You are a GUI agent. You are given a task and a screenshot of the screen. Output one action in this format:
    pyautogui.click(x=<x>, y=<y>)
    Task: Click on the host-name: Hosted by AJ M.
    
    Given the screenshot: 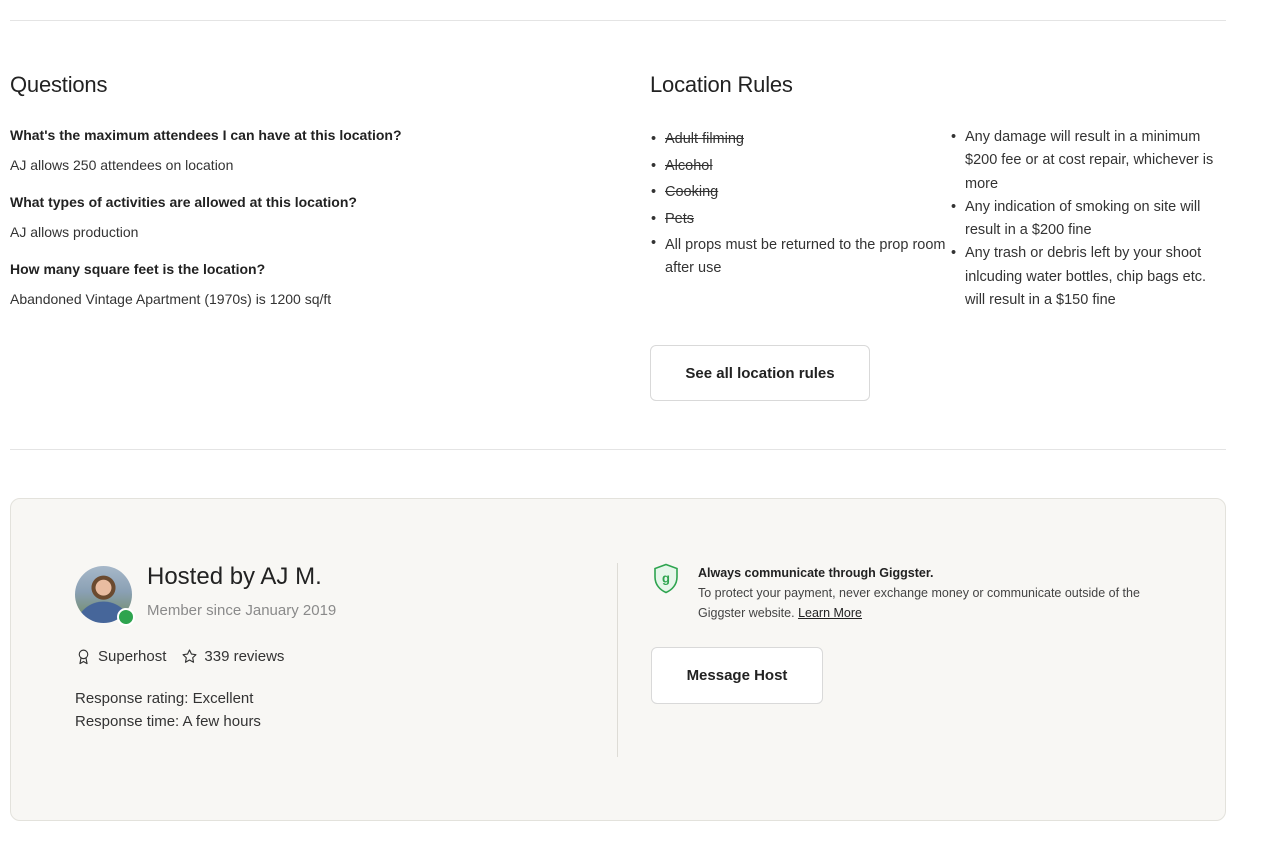 What is the action you would take?
    pyautogui.click(x=234, y=576)
    